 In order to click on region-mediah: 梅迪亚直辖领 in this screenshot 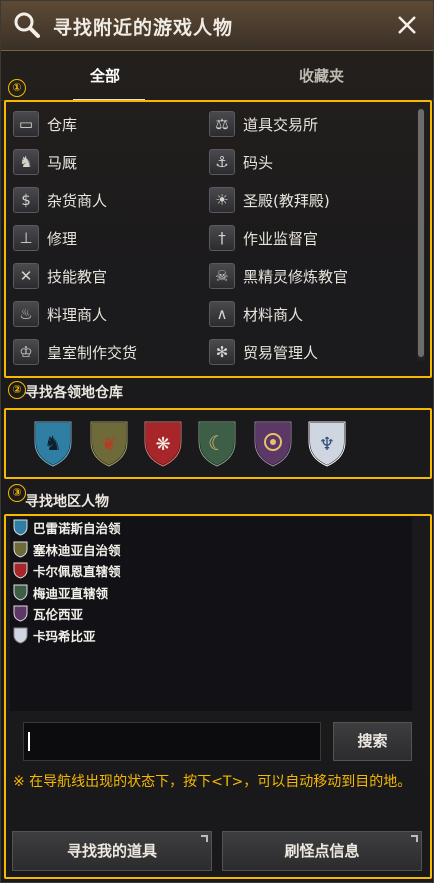, I will do `click(60, 592)`.